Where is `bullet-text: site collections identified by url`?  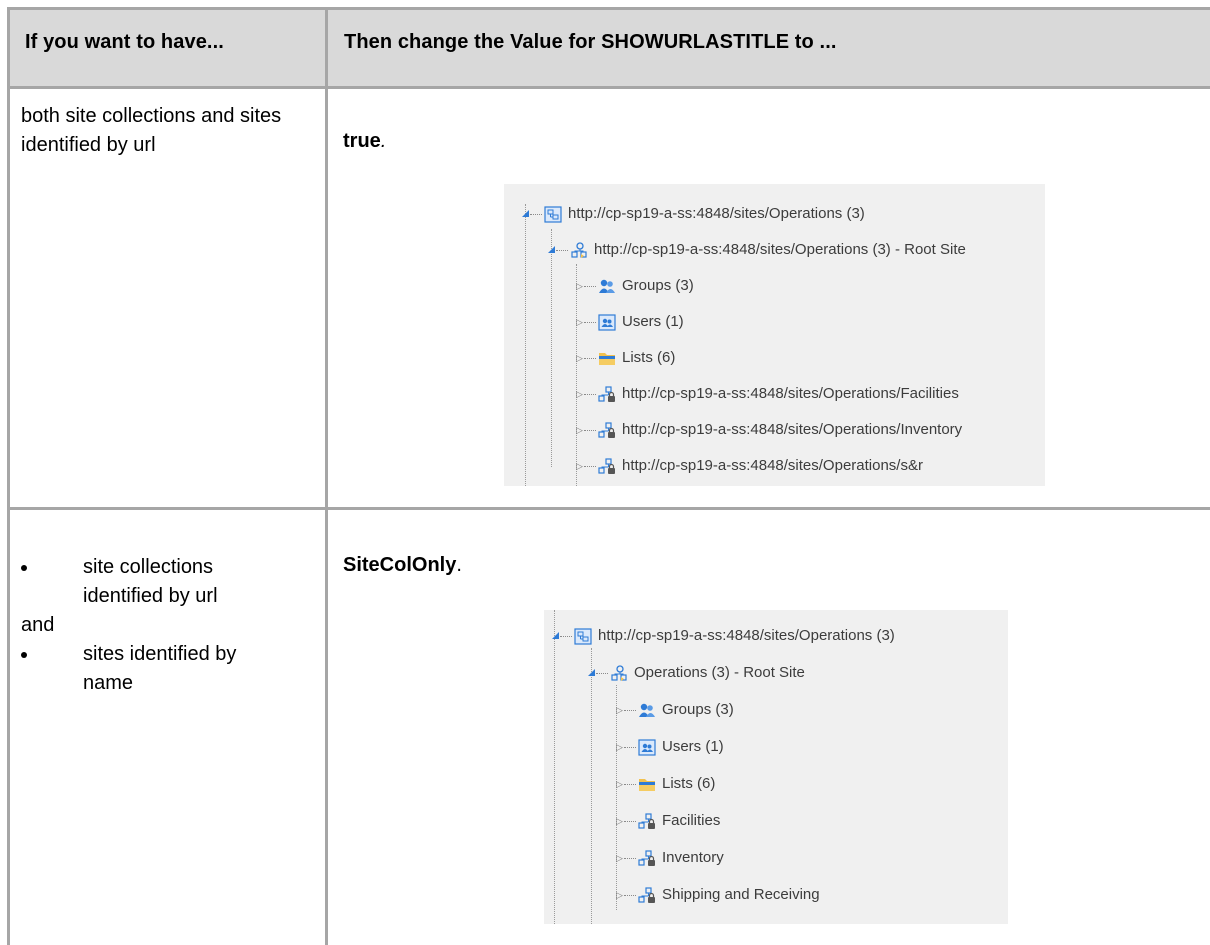
bullet-text: site collections identified by url is located at coordinates (150, 581).